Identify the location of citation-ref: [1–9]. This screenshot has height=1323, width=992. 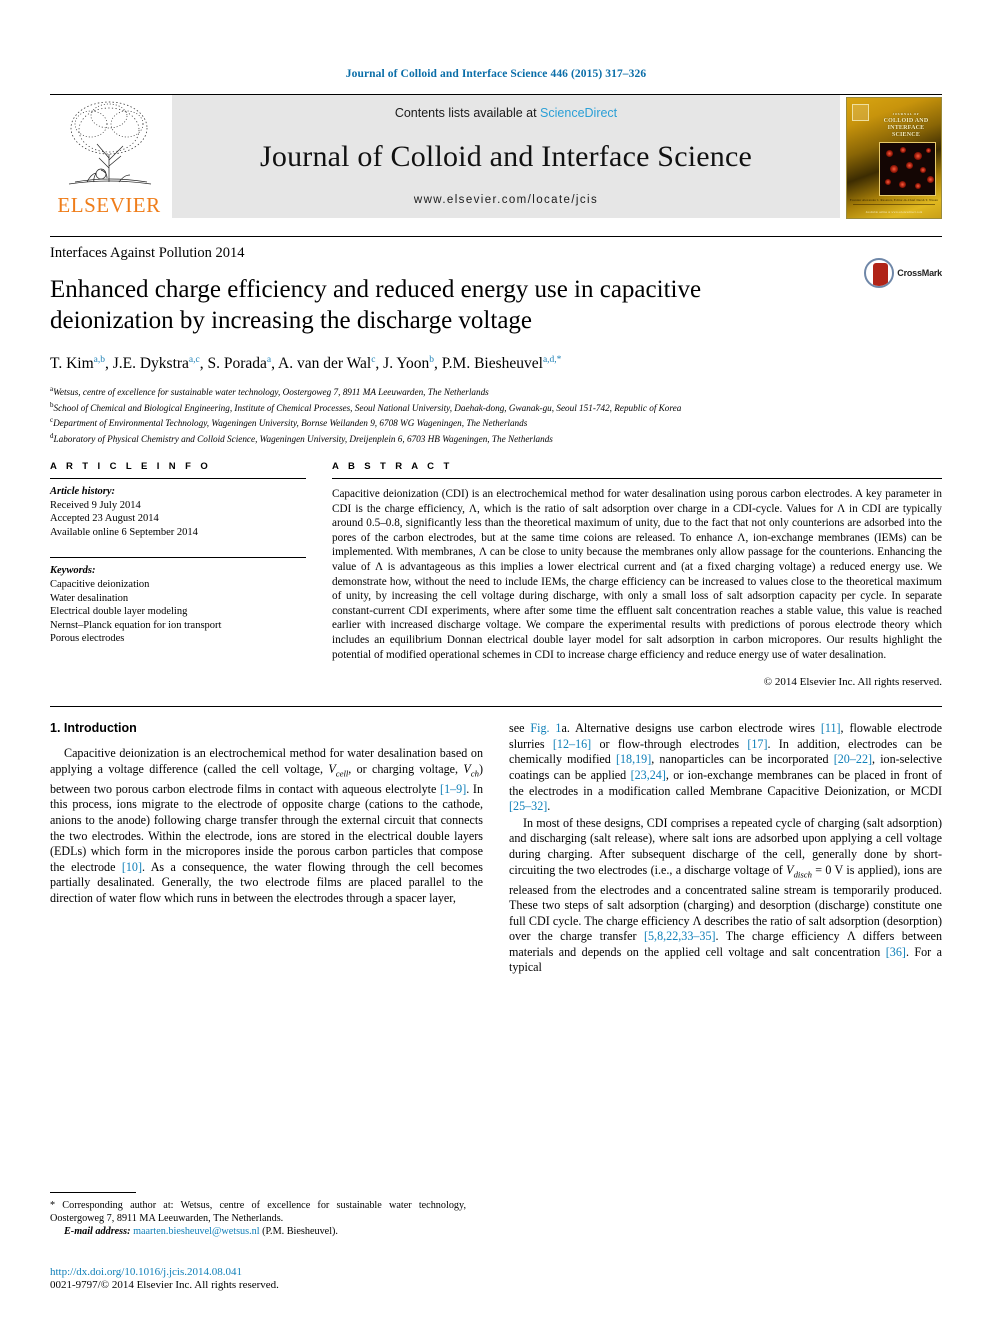
(453, 789).